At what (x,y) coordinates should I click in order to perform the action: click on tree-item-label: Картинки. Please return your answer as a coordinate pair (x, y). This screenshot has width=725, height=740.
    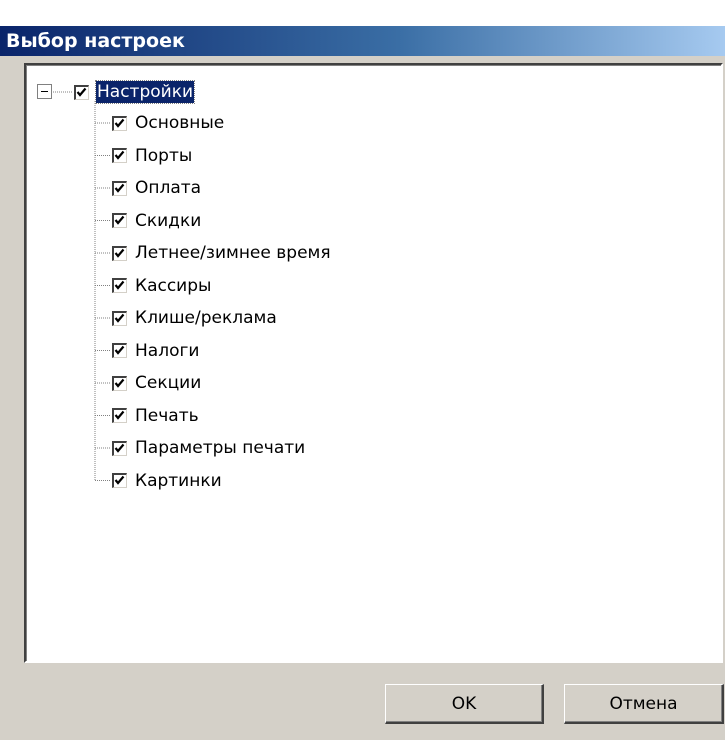
    Looking at the image, I should click on (178, 480).